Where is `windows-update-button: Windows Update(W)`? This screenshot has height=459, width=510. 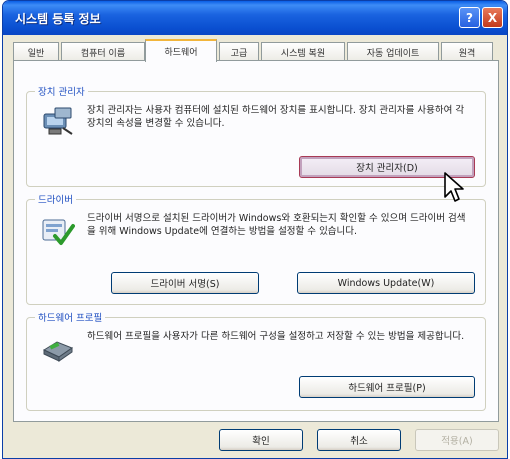 windows-update-button: Windows Update(W) is located at coordinates (386, 283).